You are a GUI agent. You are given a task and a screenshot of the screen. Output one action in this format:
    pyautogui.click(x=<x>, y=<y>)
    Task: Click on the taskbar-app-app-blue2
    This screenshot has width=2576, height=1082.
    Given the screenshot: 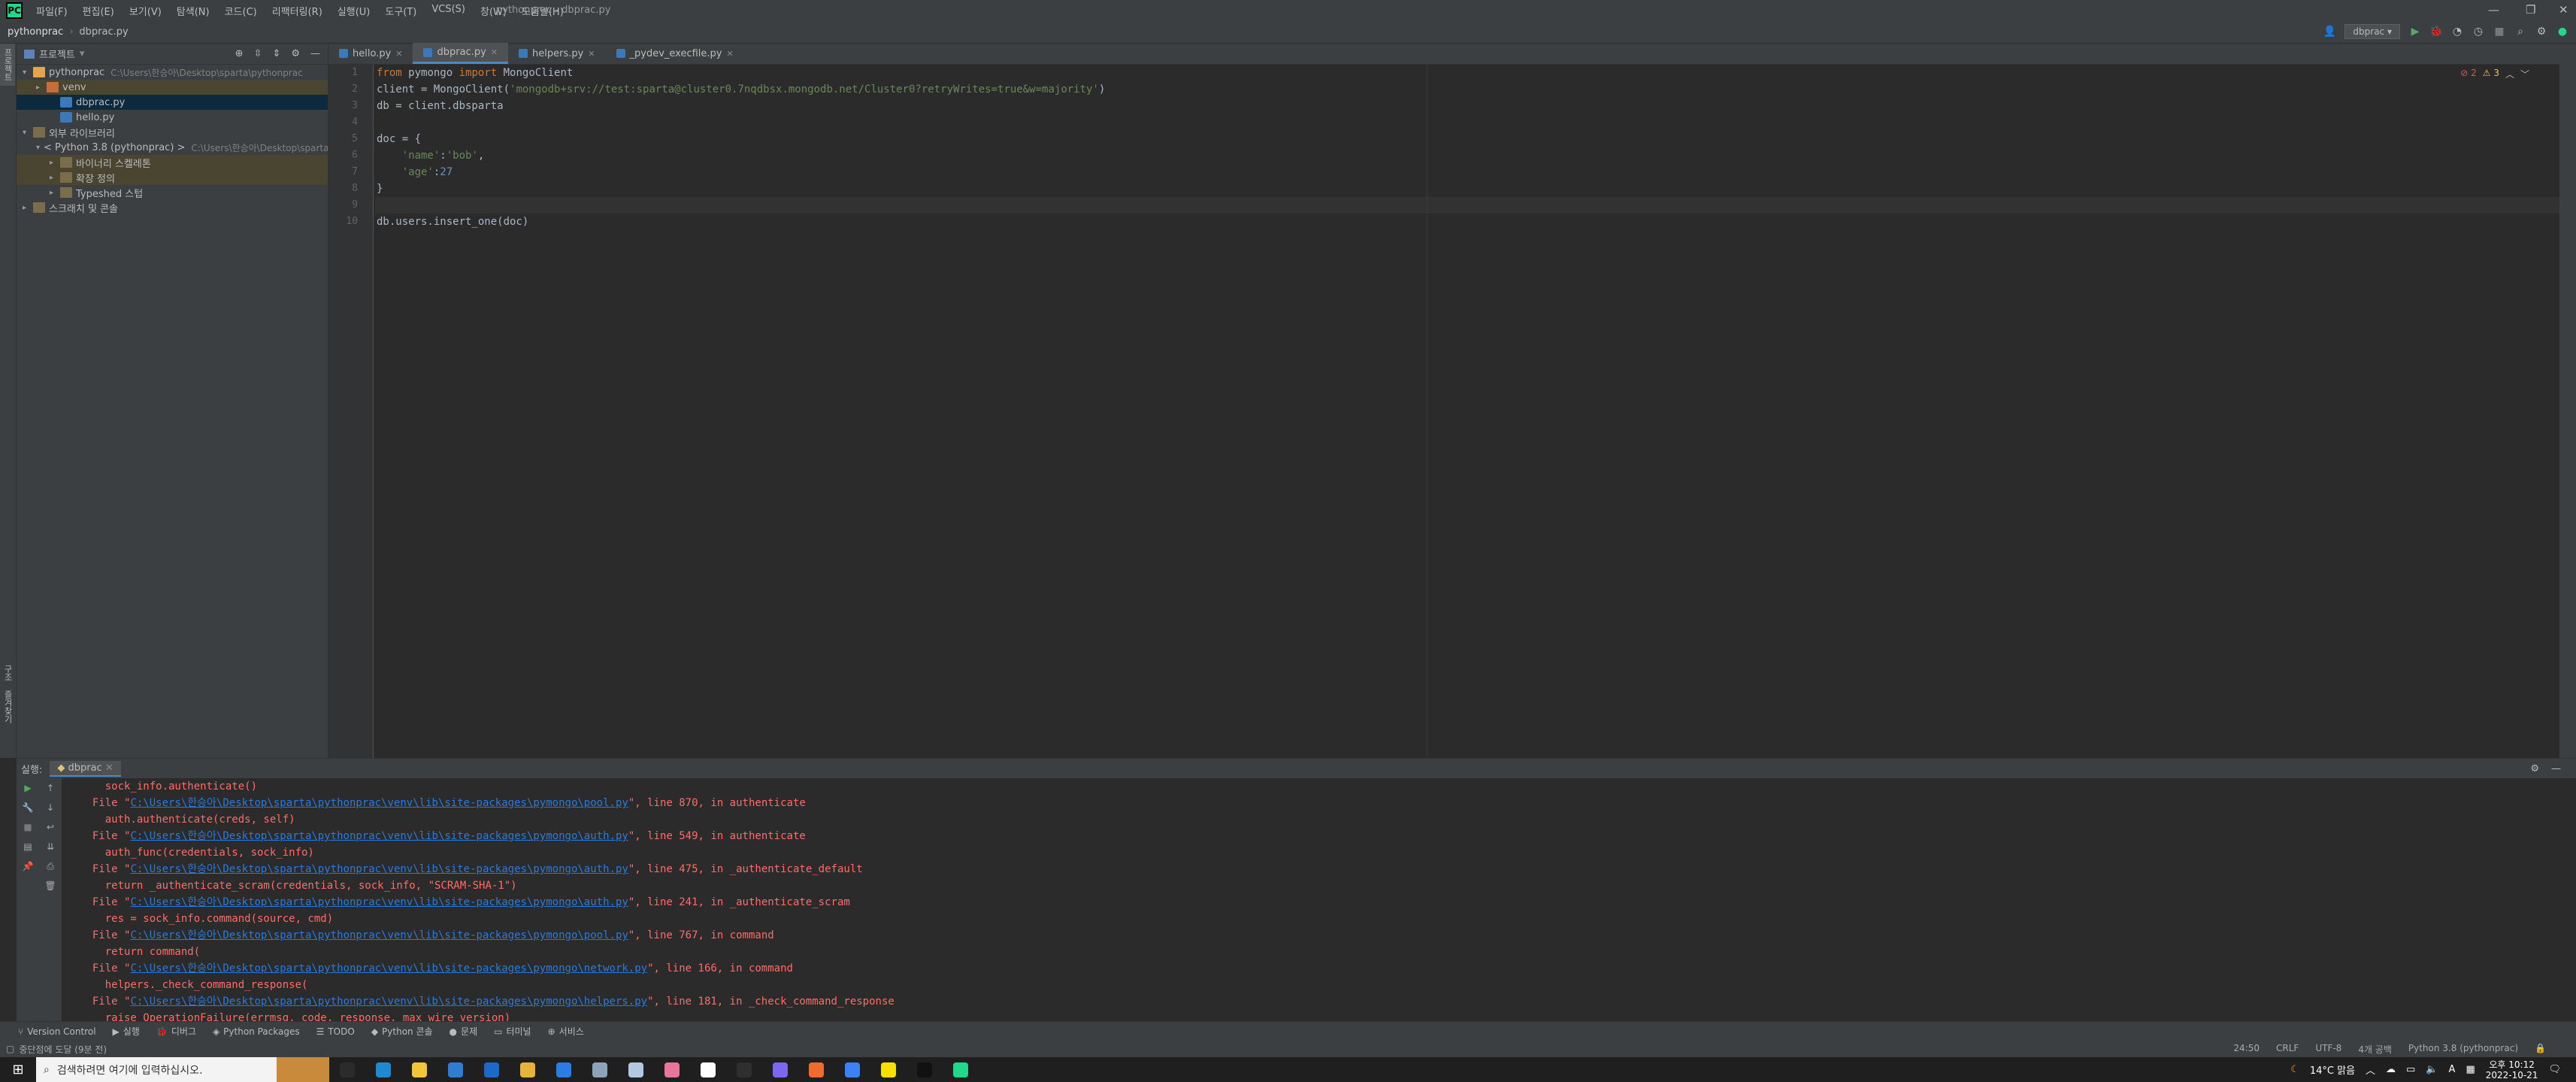 What is the action you would take?
    pyautogui.click(x=852, y=1069)
    